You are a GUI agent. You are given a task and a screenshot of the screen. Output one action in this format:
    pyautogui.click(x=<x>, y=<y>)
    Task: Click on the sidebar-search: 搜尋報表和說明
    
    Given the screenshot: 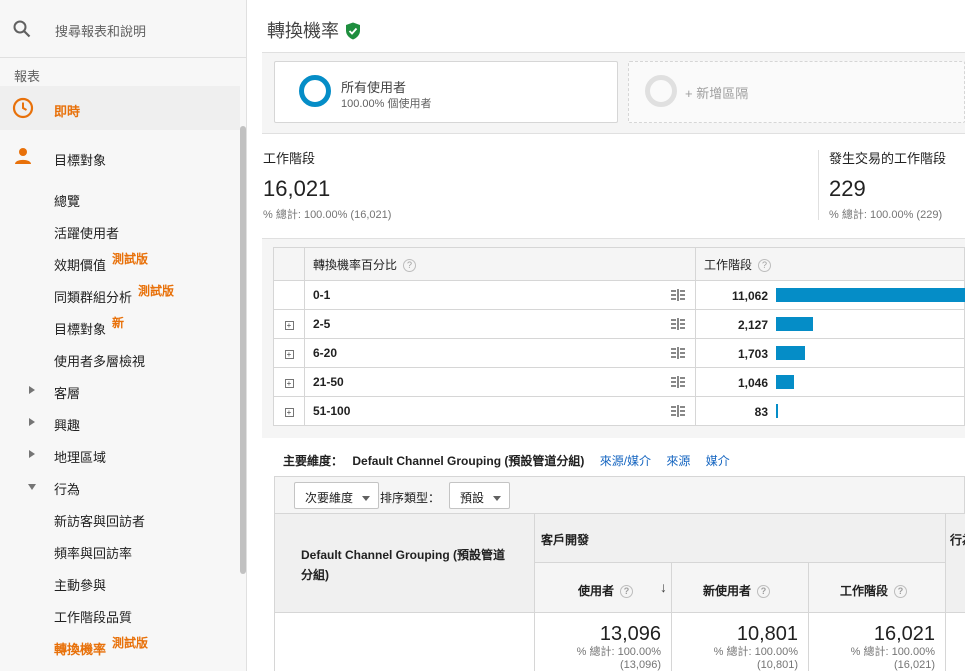 What is the action you would take?
    pyautogui.click(x=123, y=29)
    